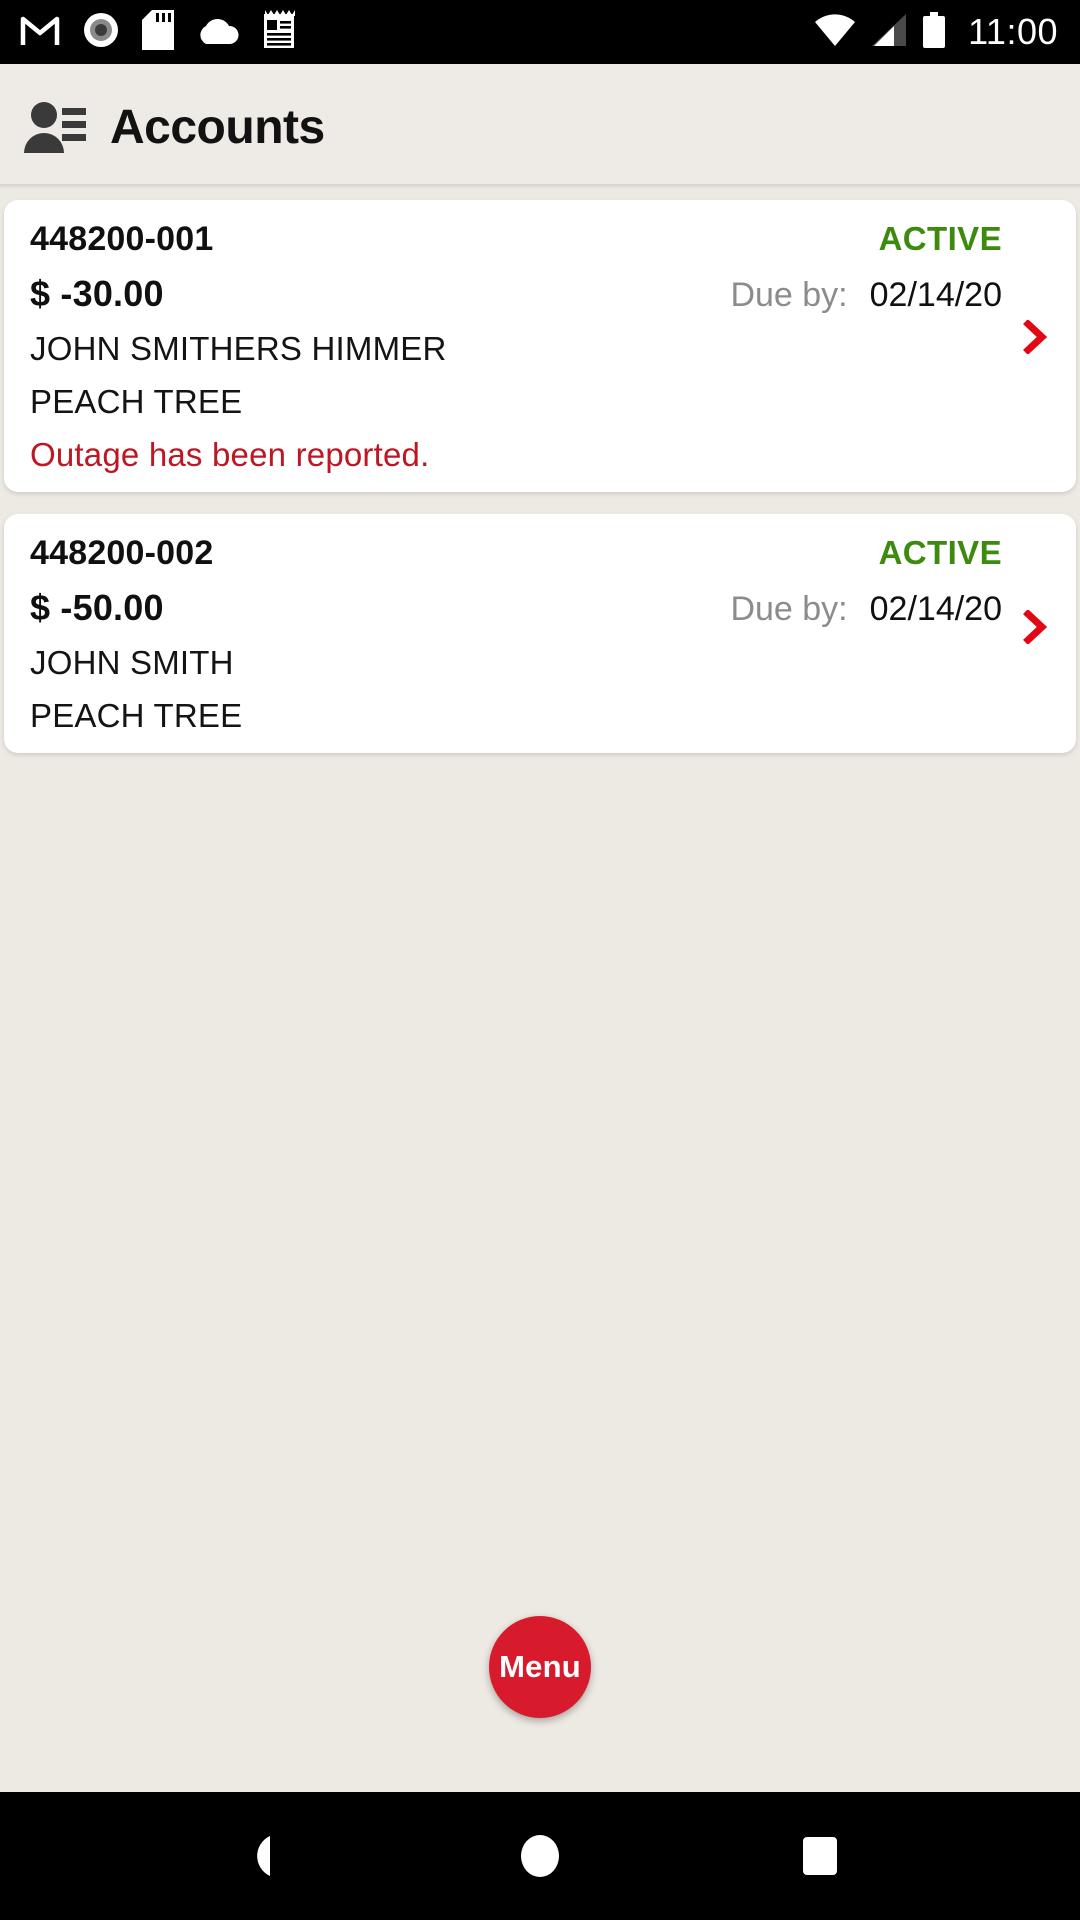  What do you see at coordinates (101, 32) in the screenshot?
I see `screen-record-icon` at bounding box center [101, 32].